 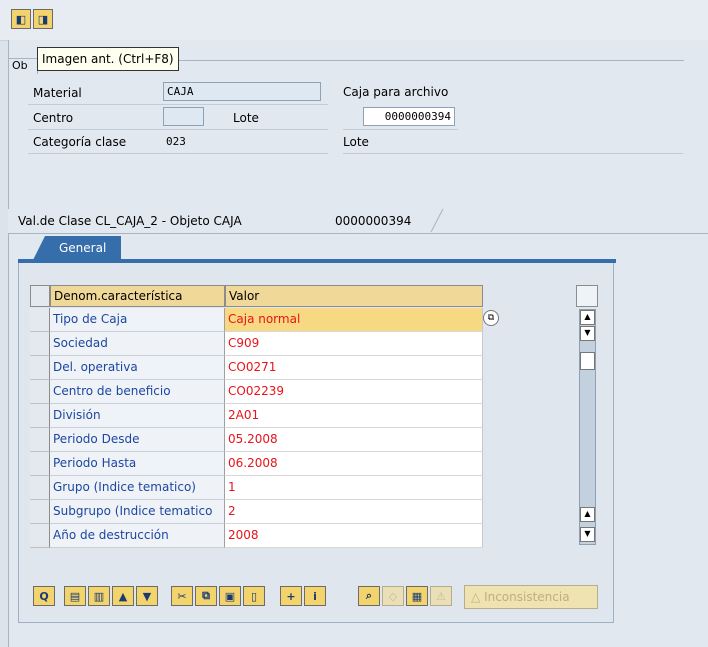 What do you see at coordinates (183, 116) in the screenshot?
I see `centro-field` at bounding box center [183, 116].